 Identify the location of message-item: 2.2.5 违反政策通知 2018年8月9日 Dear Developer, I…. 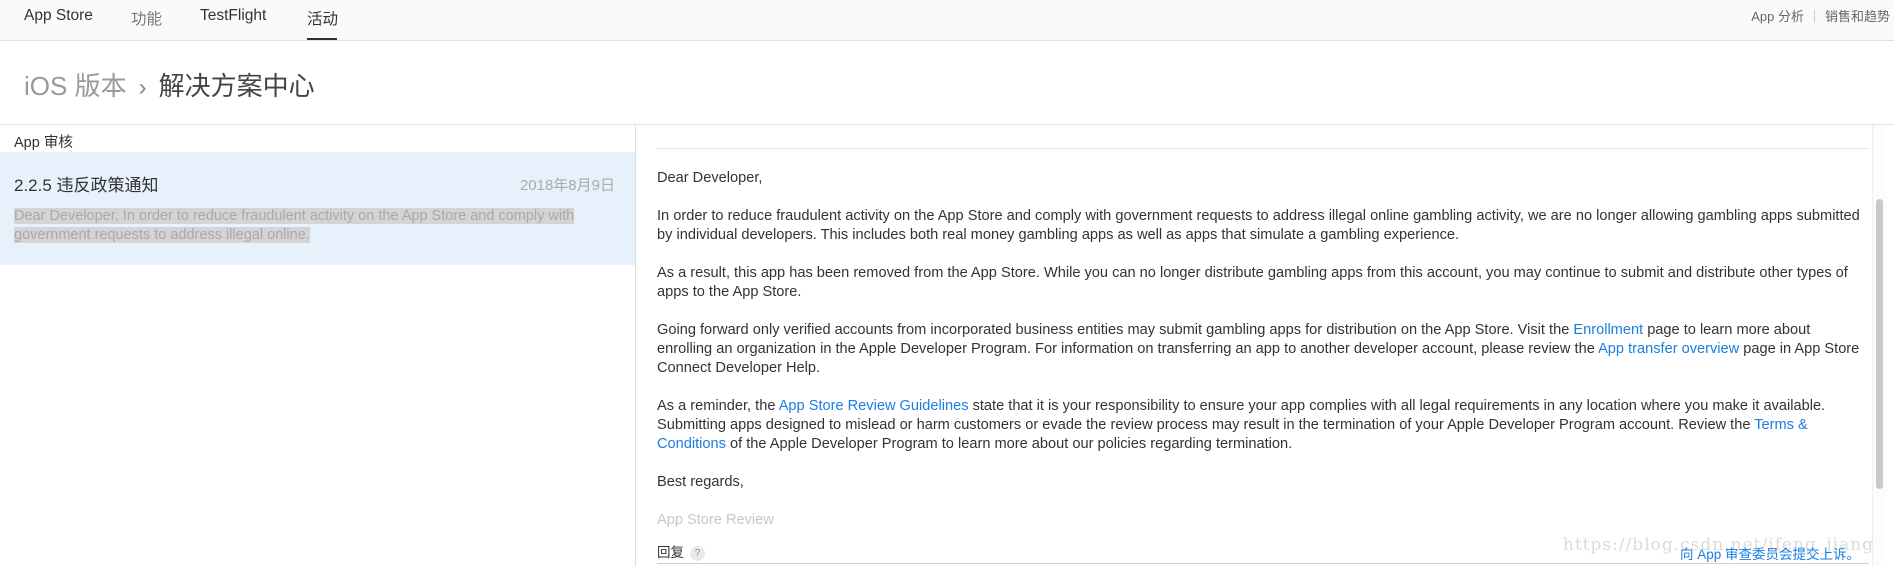
(317, 208).